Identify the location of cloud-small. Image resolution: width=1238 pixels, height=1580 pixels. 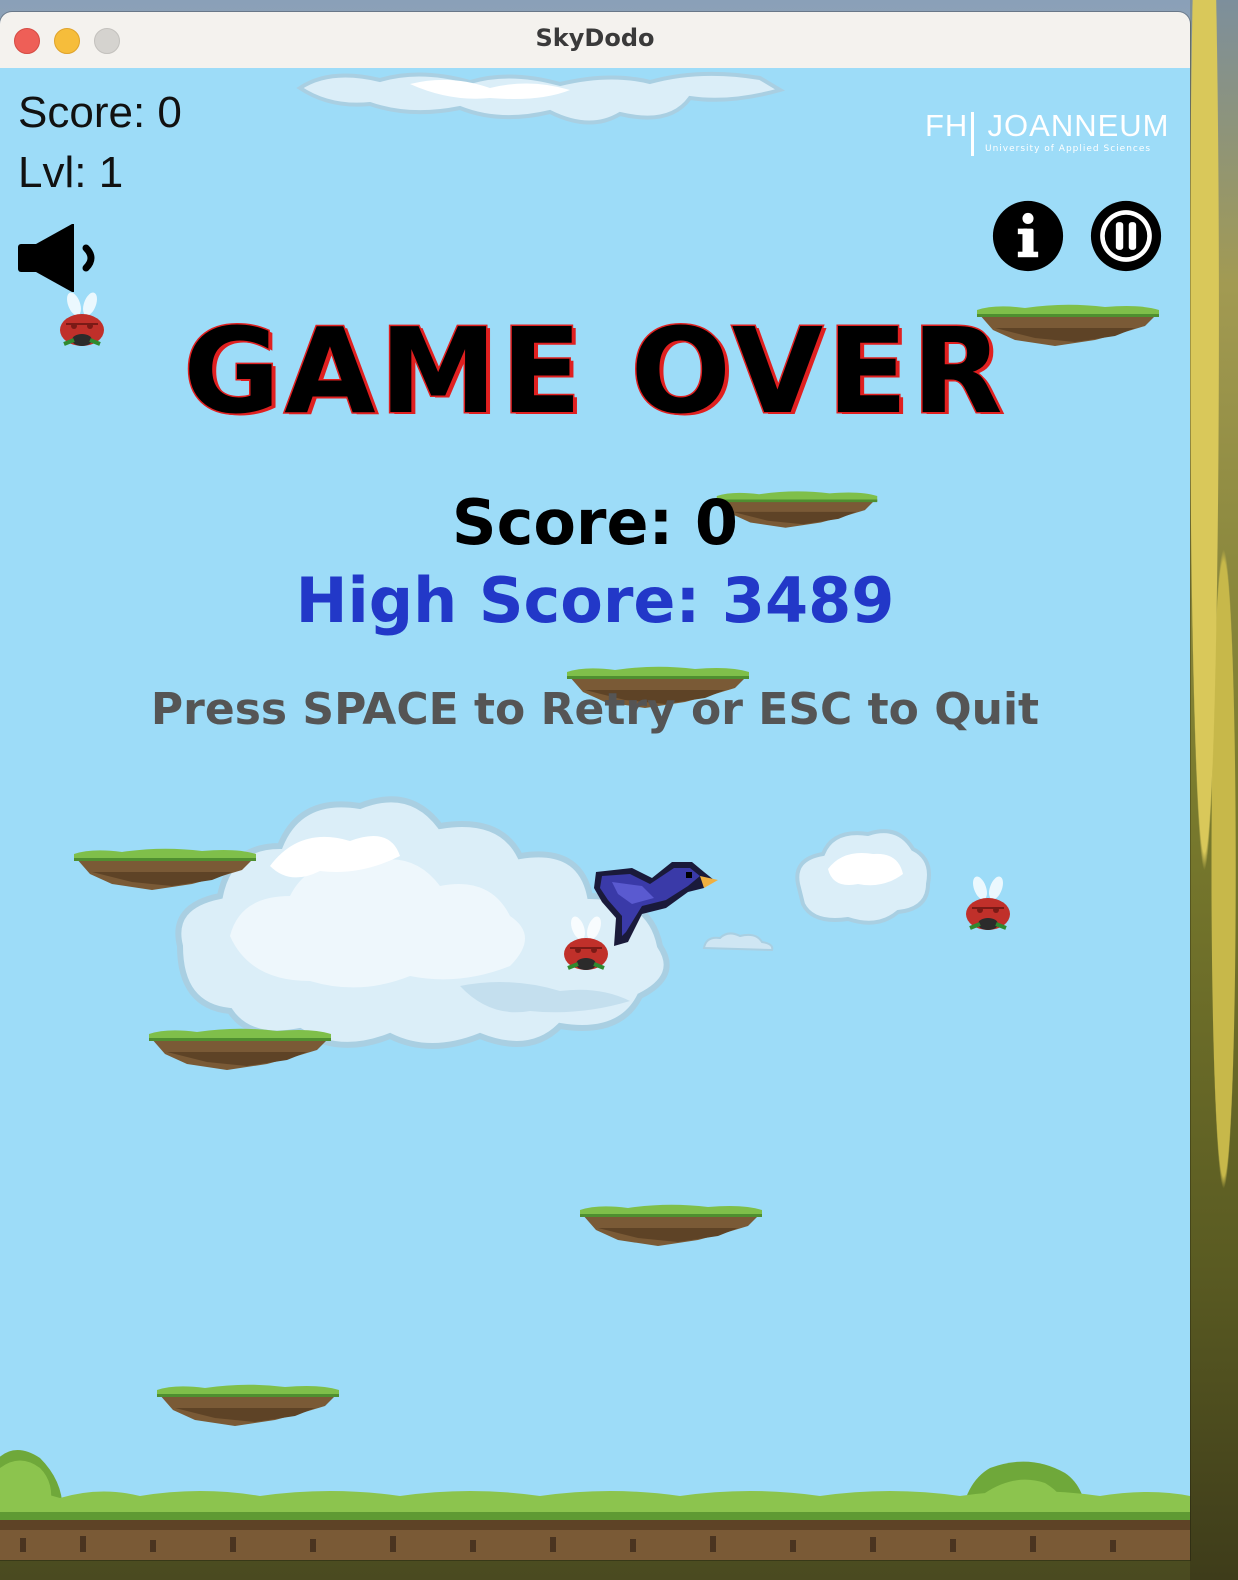
(863, 877).